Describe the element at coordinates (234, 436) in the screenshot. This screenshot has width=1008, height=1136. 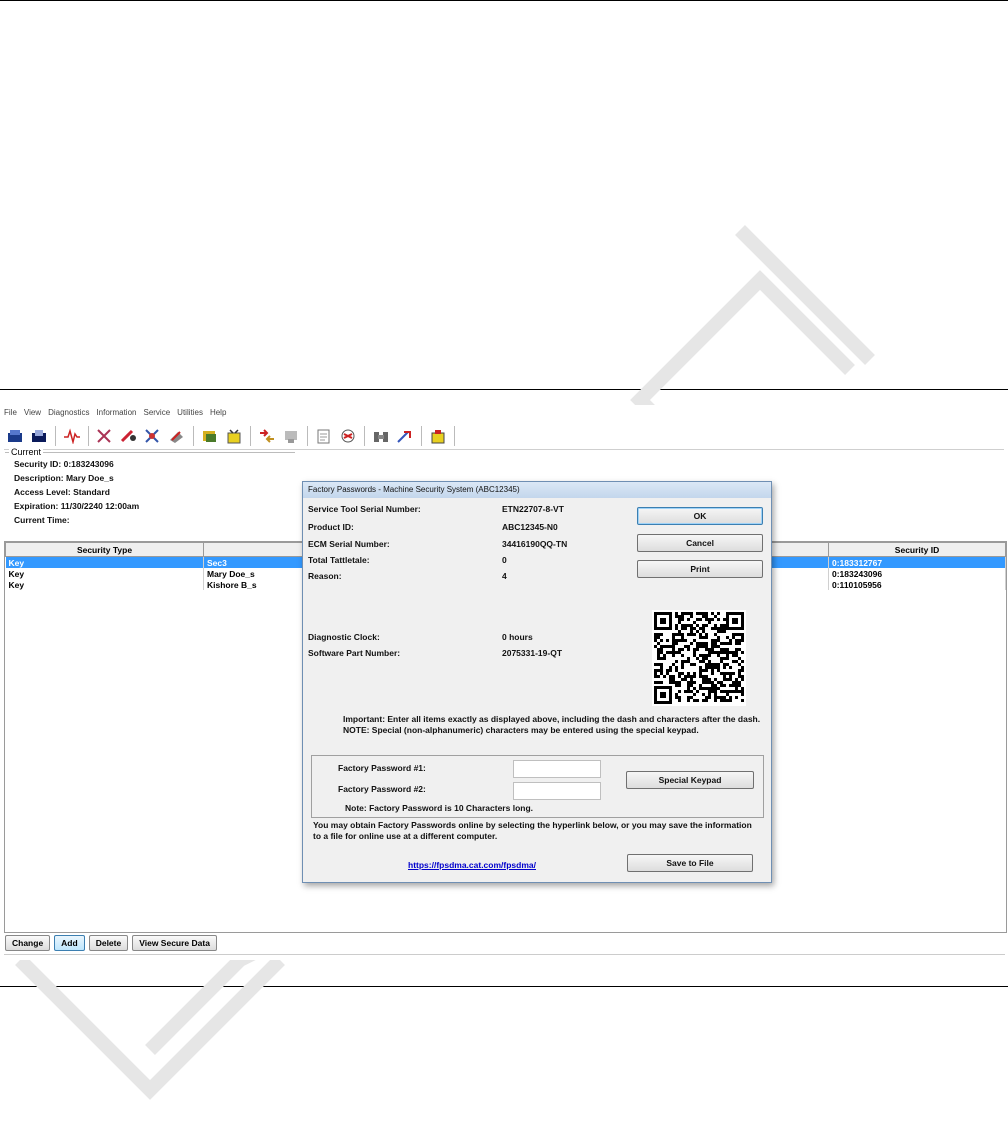
I see `tool-6-icon` at that location.